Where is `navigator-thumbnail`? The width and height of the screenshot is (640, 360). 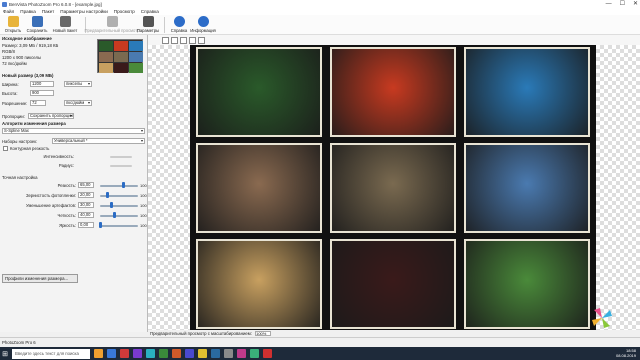
navigator-thumbnail is located at coordinates (120, 56).